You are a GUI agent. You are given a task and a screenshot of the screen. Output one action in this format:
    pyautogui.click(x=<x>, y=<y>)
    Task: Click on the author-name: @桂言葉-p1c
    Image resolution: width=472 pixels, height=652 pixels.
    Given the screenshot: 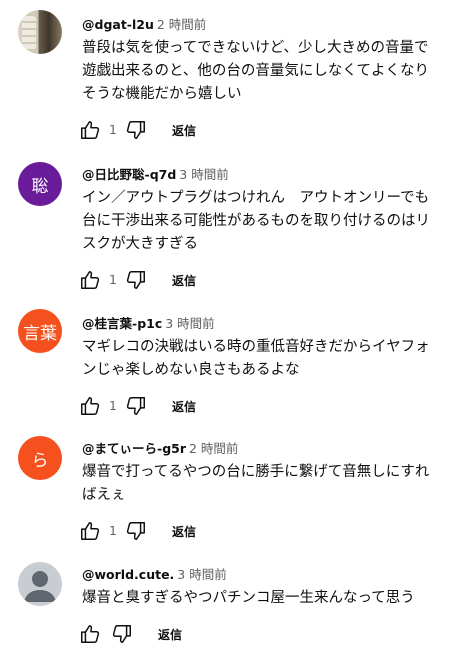 What is the action you would take?
    pyautogui.click(x=122, y=323)
    